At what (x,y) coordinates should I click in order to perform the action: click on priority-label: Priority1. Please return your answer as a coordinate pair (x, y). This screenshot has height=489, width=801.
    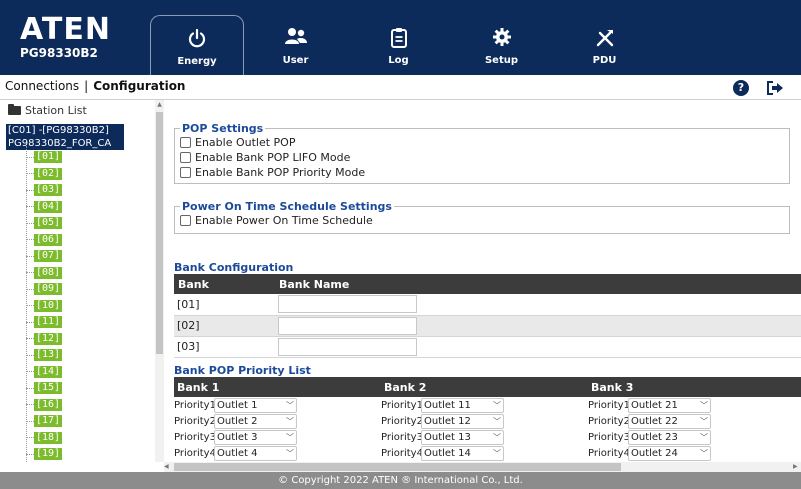
    Looking at the image, I should click on (609, 405).